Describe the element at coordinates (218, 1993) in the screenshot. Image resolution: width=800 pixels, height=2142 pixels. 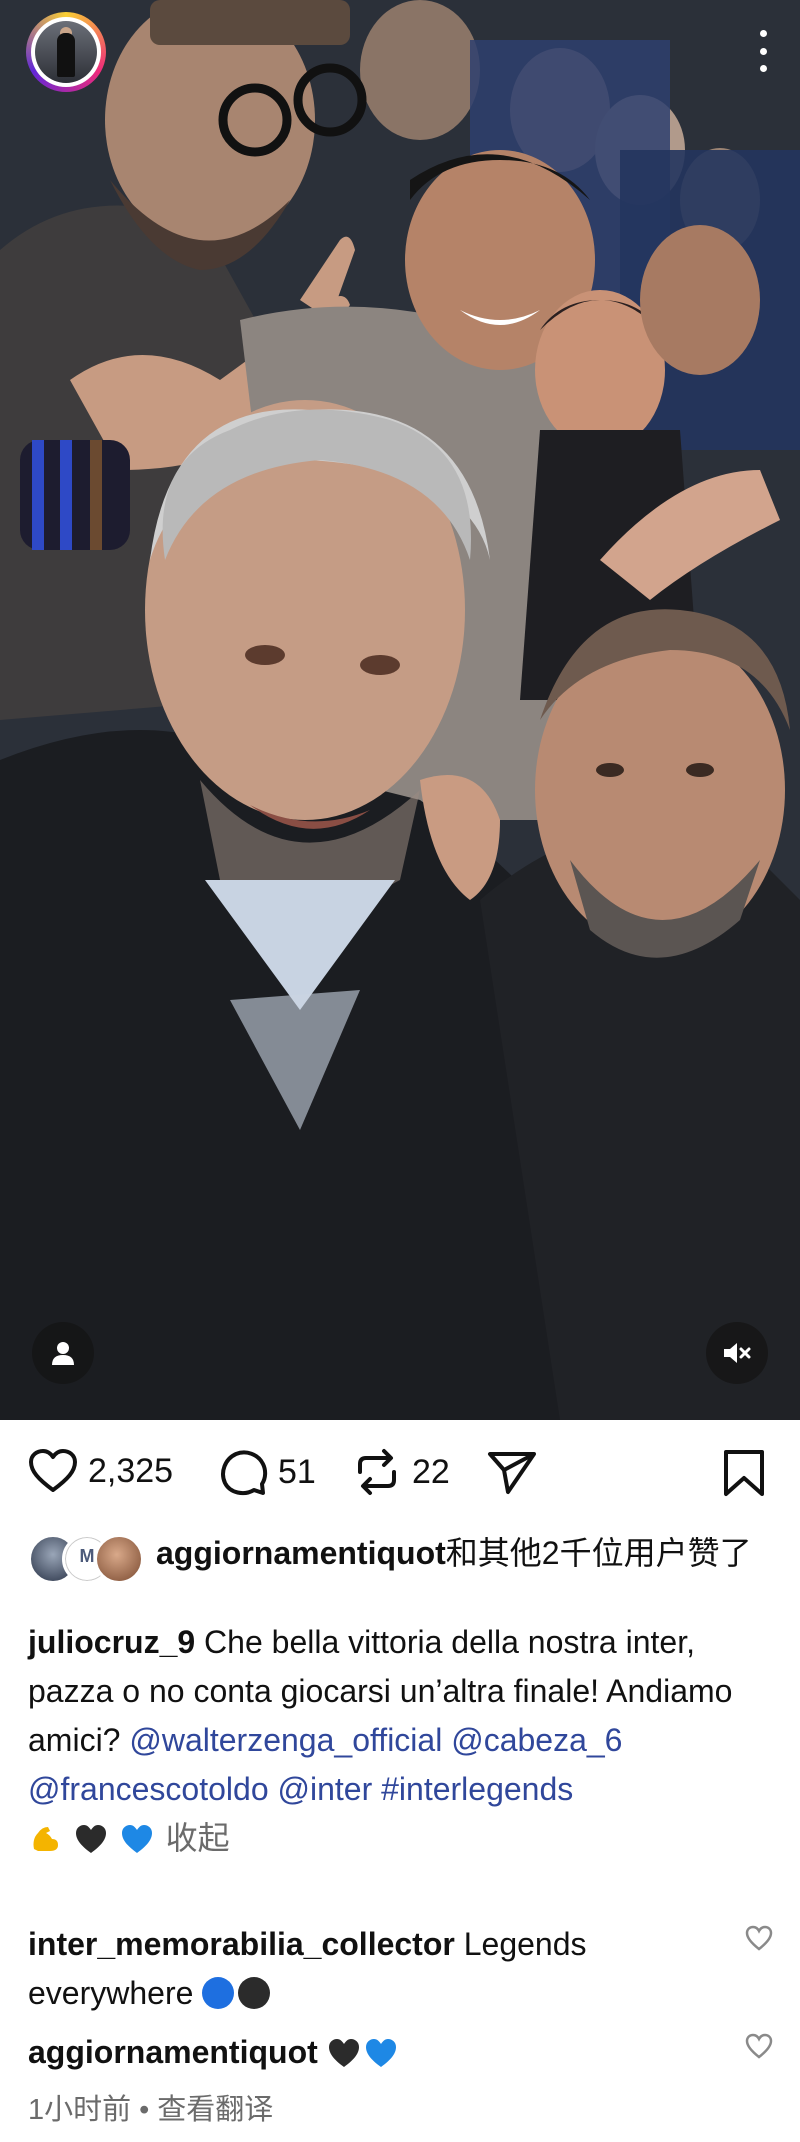
I see `blue-circle-icon` at that location.